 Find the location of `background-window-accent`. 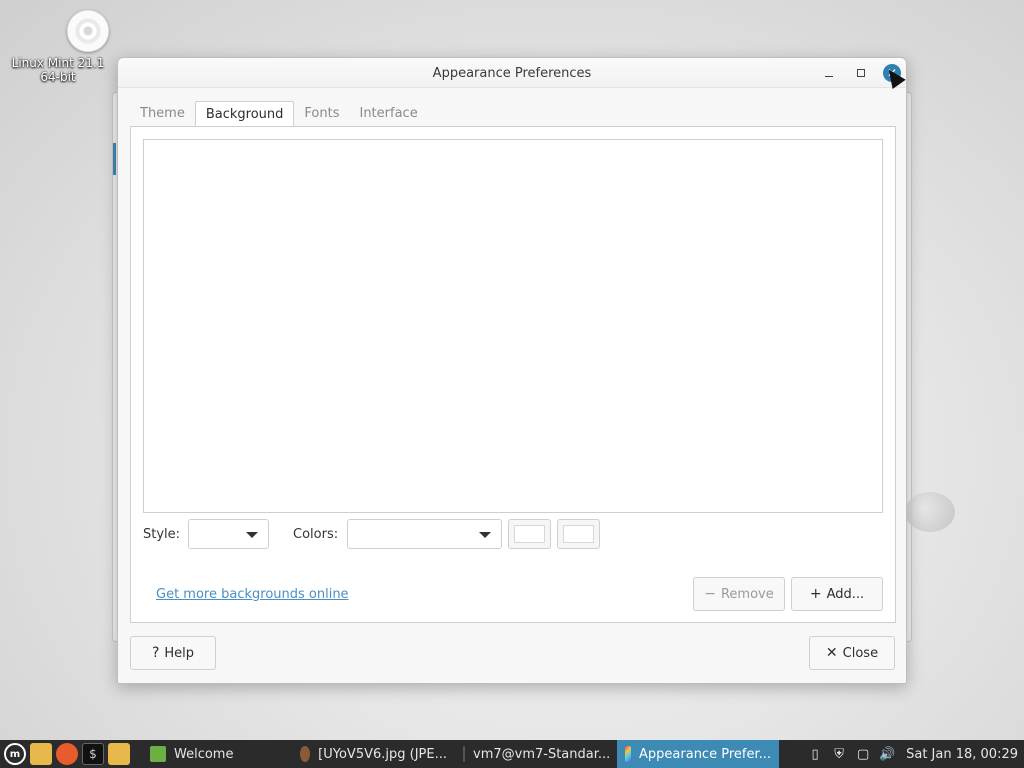

background-window-accent is located at coordinates (114, 159).